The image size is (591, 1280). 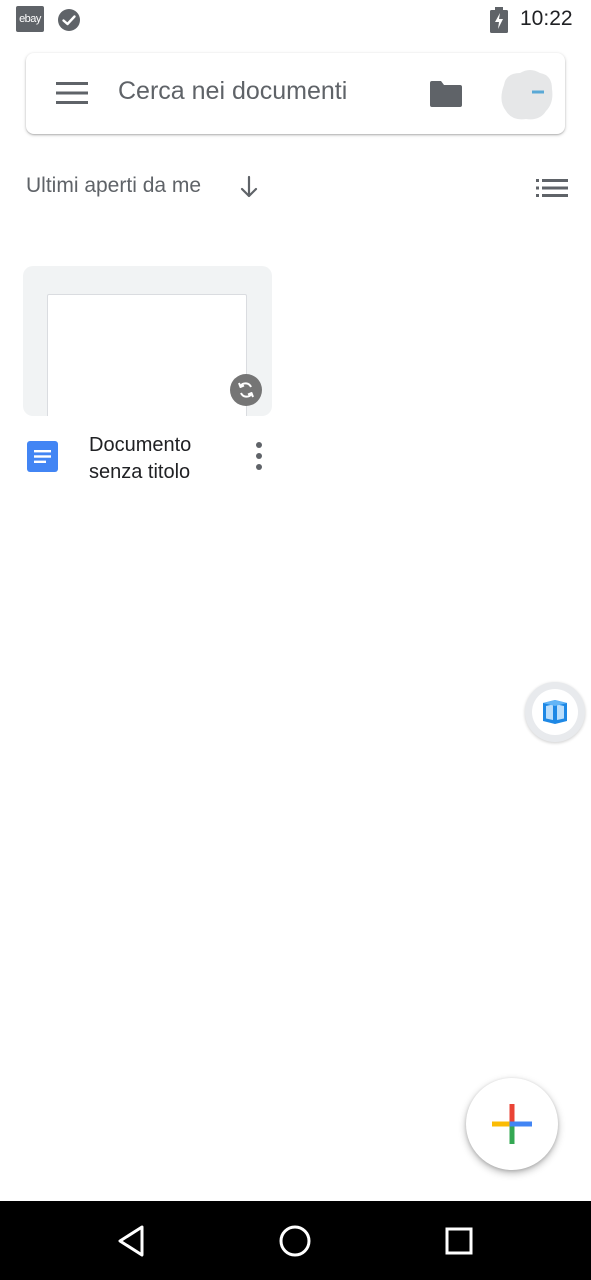 What do you see at coordinates (113, 186) in the screenshot?
I see `sort-label: Ultimi aperti da me` at bounding box center [113, 186].